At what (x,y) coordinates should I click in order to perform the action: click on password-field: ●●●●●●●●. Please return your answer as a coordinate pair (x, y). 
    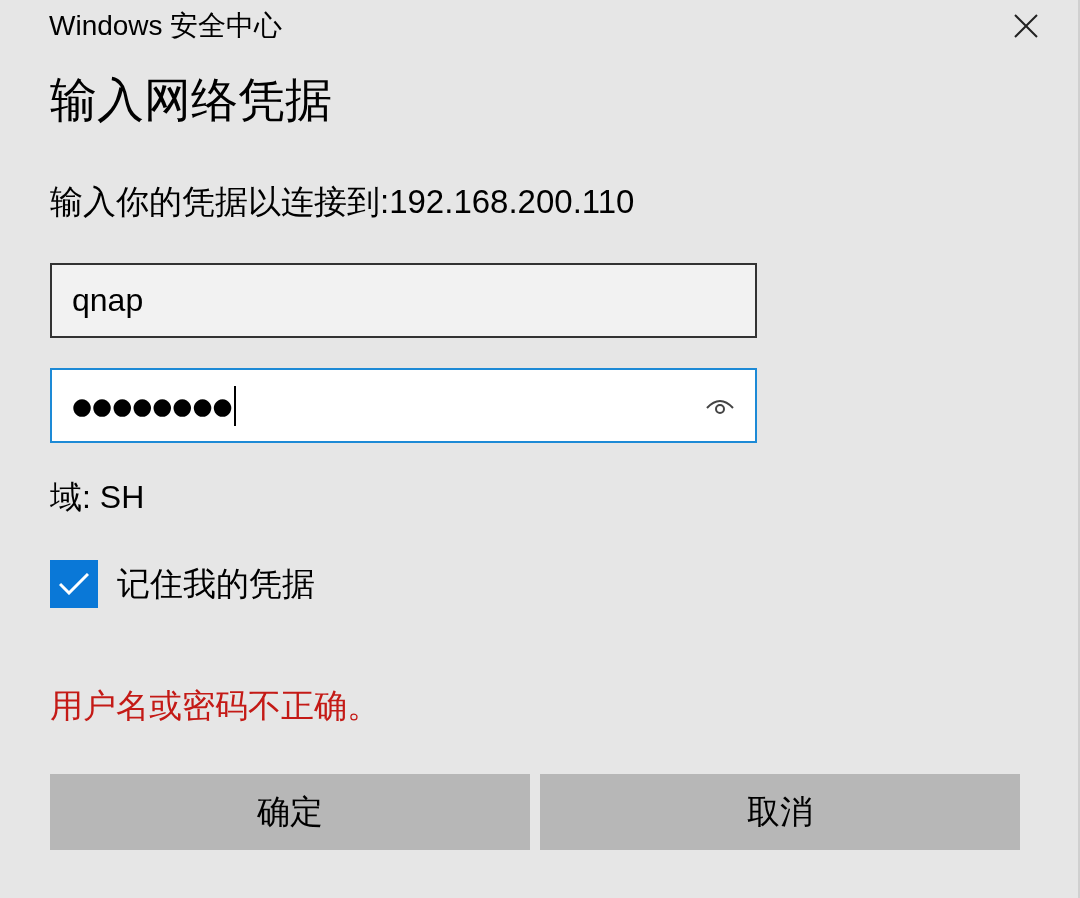
    Looking at the image, I should click on (403, 405).